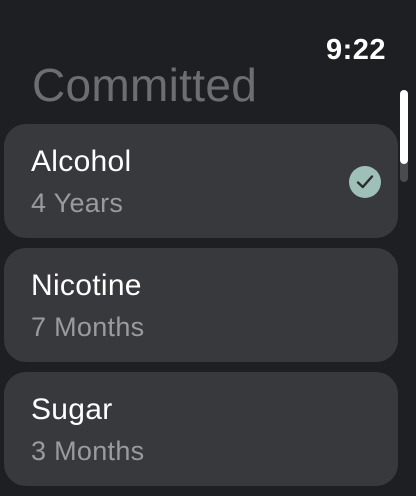 The width and height of the screenshot is (416, 496). Describe the element at coordinates (88, 451) in the screenshot. I see `item-duration: 3 Months` at that location.